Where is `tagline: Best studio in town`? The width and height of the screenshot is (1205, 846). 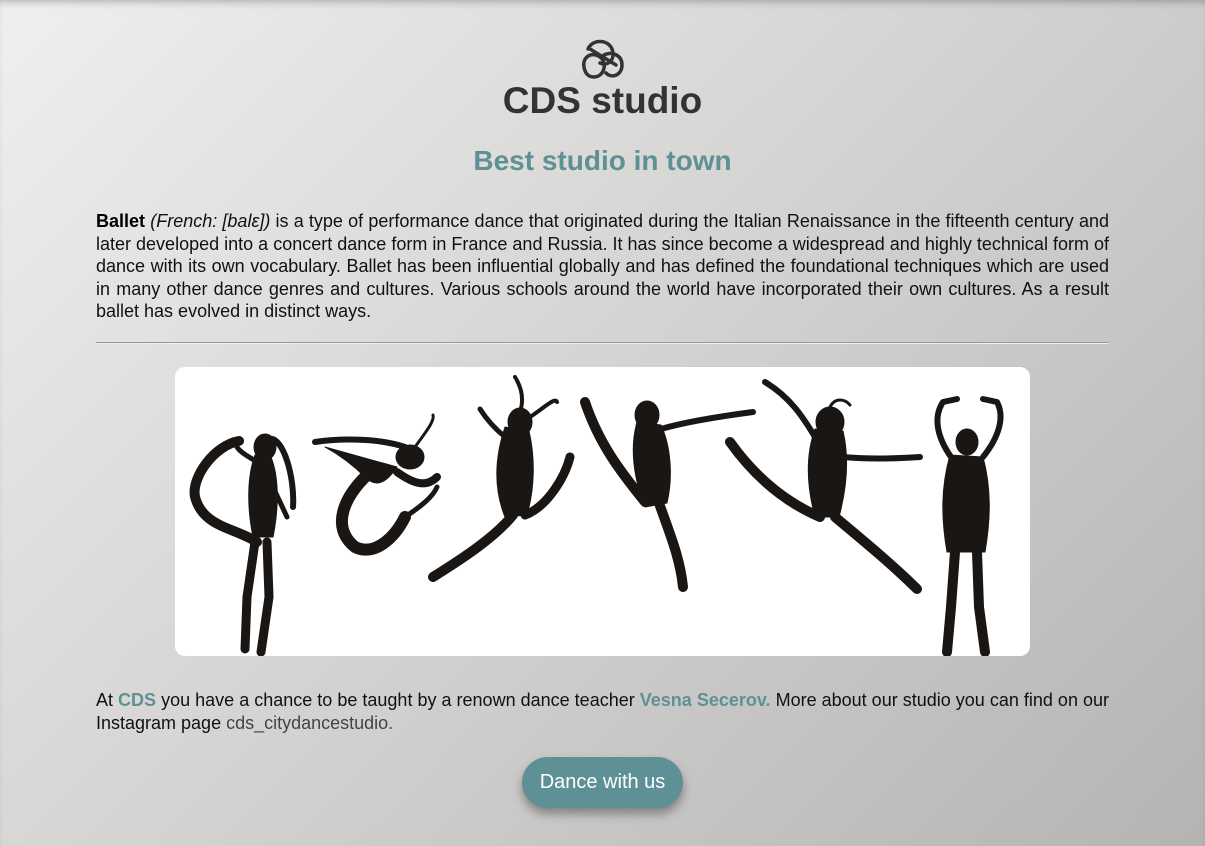 tagline: Best studio in town is located at coordinates (602, 160).